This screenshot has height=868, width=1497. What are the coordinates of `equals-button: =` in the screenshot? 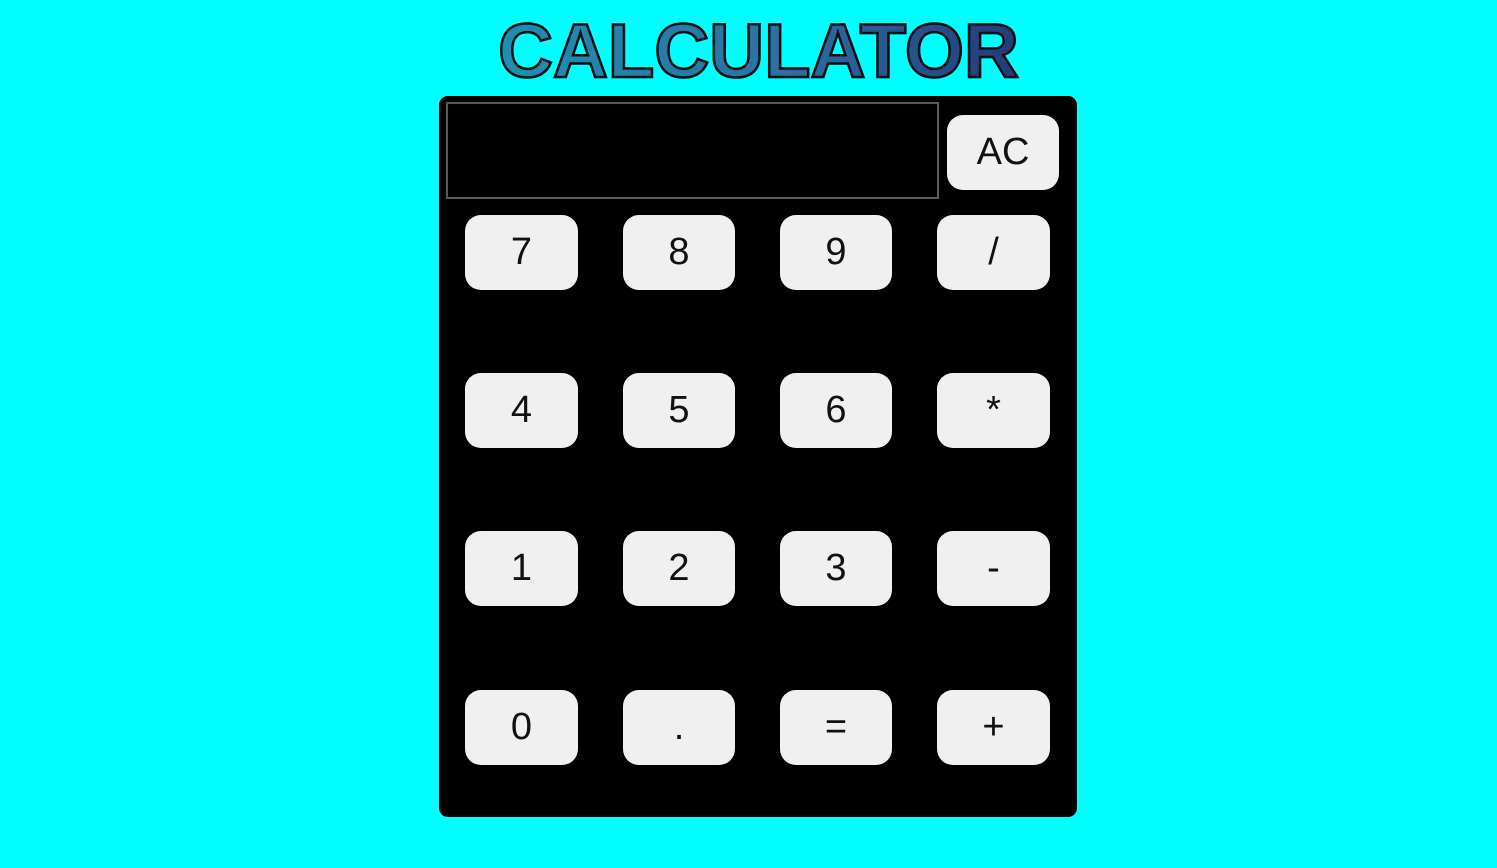 It's located at (836, 727).